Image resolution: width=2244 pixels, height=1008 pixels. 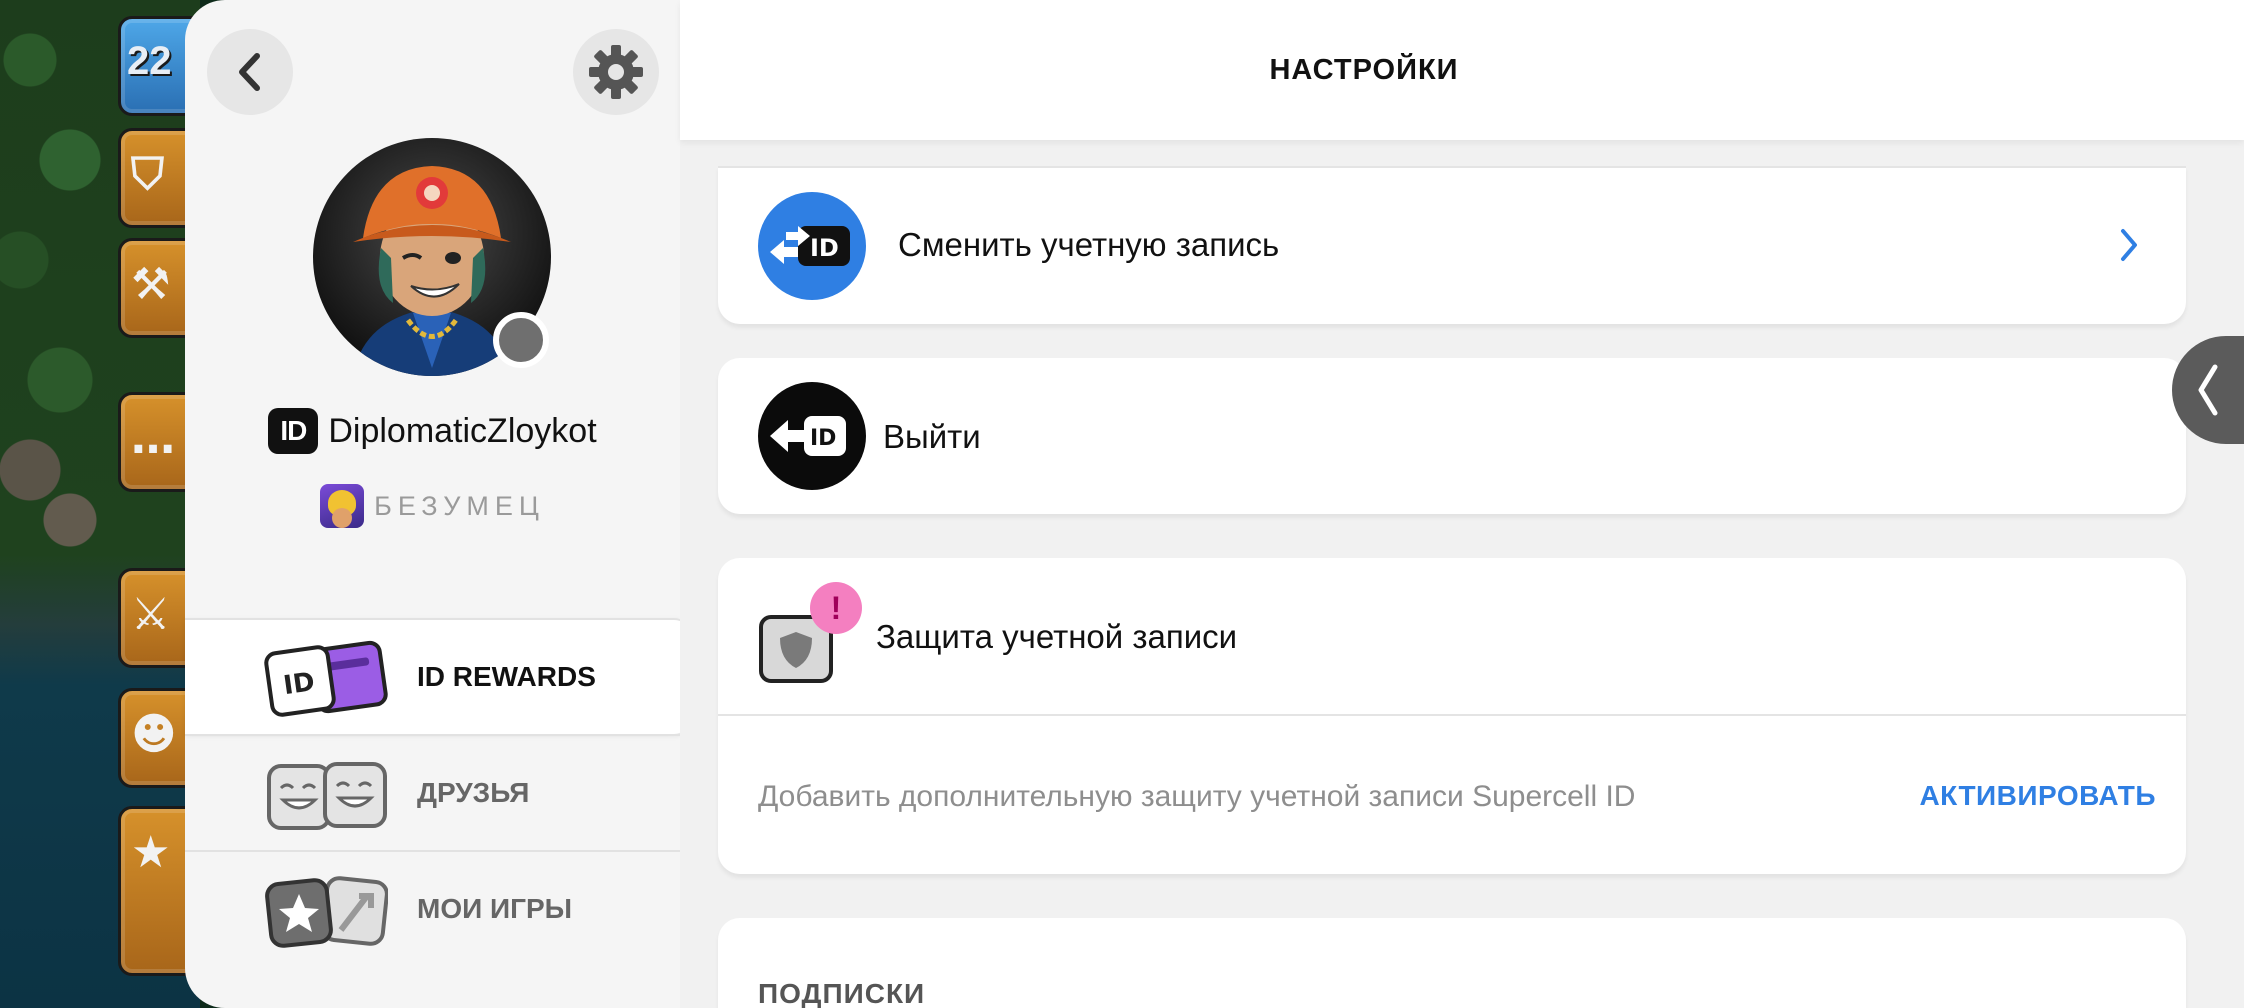 I want to click on friends-icon, so click(x=325, y=796).